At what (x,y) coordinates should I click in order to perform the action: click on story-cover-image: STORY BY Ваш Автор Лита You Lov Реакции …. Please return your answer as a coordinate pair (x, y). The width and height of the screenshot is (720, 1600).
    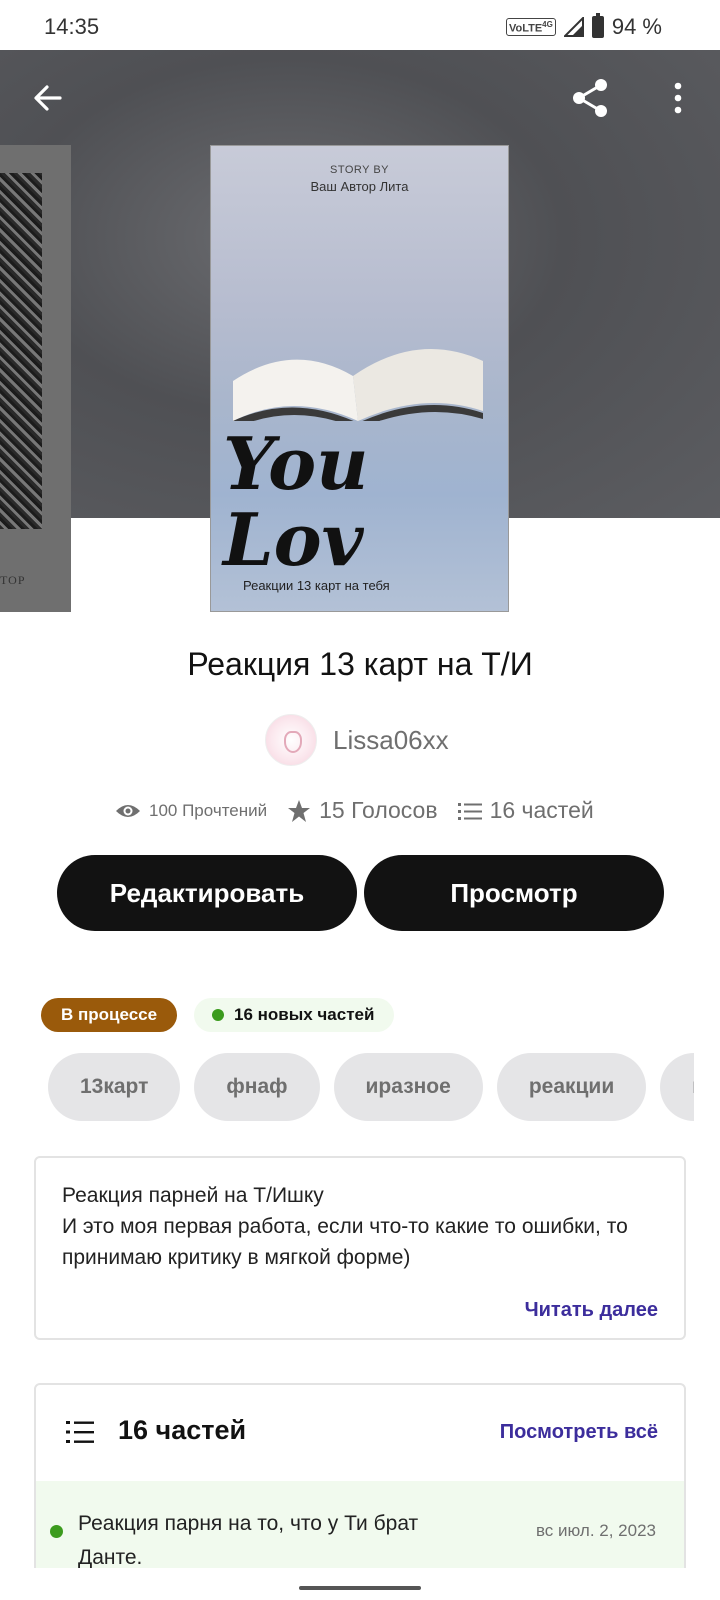
    Looking at the image, I should click on (359, 378).